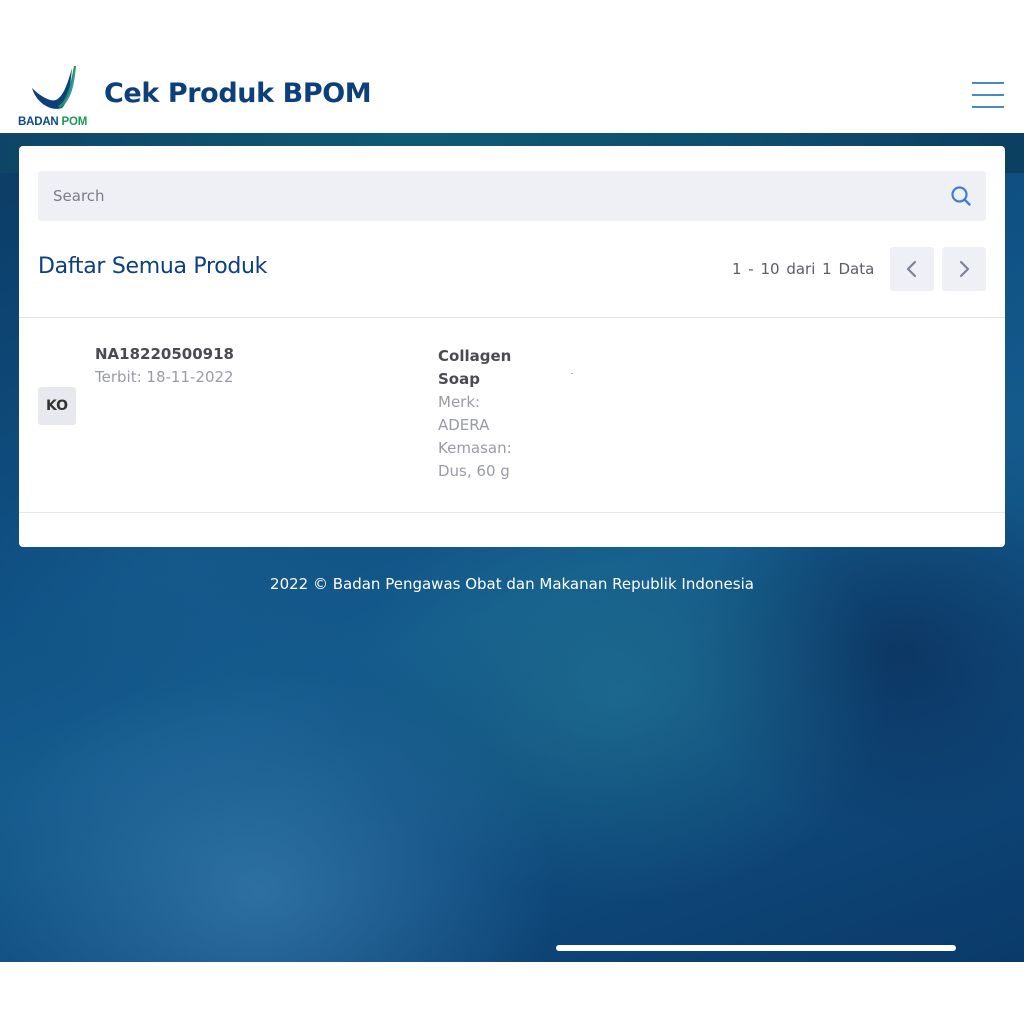  What do you see at coordinates (164, 354) in the screenshot?
I see `registration-number: NA18220500918` at bounding box center [164, 354].